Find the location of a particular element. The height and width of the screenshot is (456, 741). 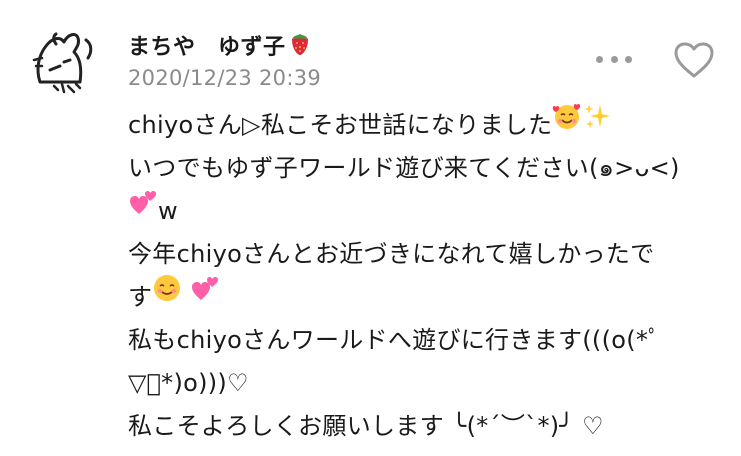

like-button is located at coordinates (694, 60).